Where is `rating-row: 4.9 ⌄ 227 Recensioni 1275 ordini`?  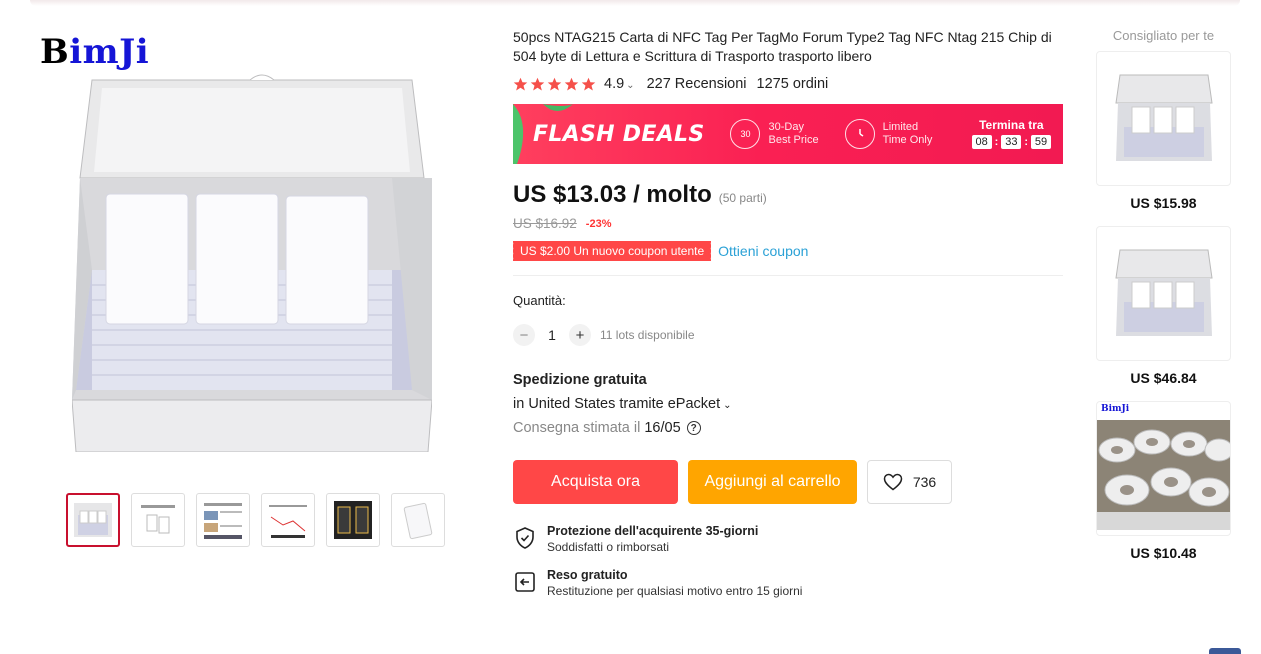 rating-row: 4.9 ⌄ 227 Recensioni 1275 ordini is located at coordinates (789, 84).